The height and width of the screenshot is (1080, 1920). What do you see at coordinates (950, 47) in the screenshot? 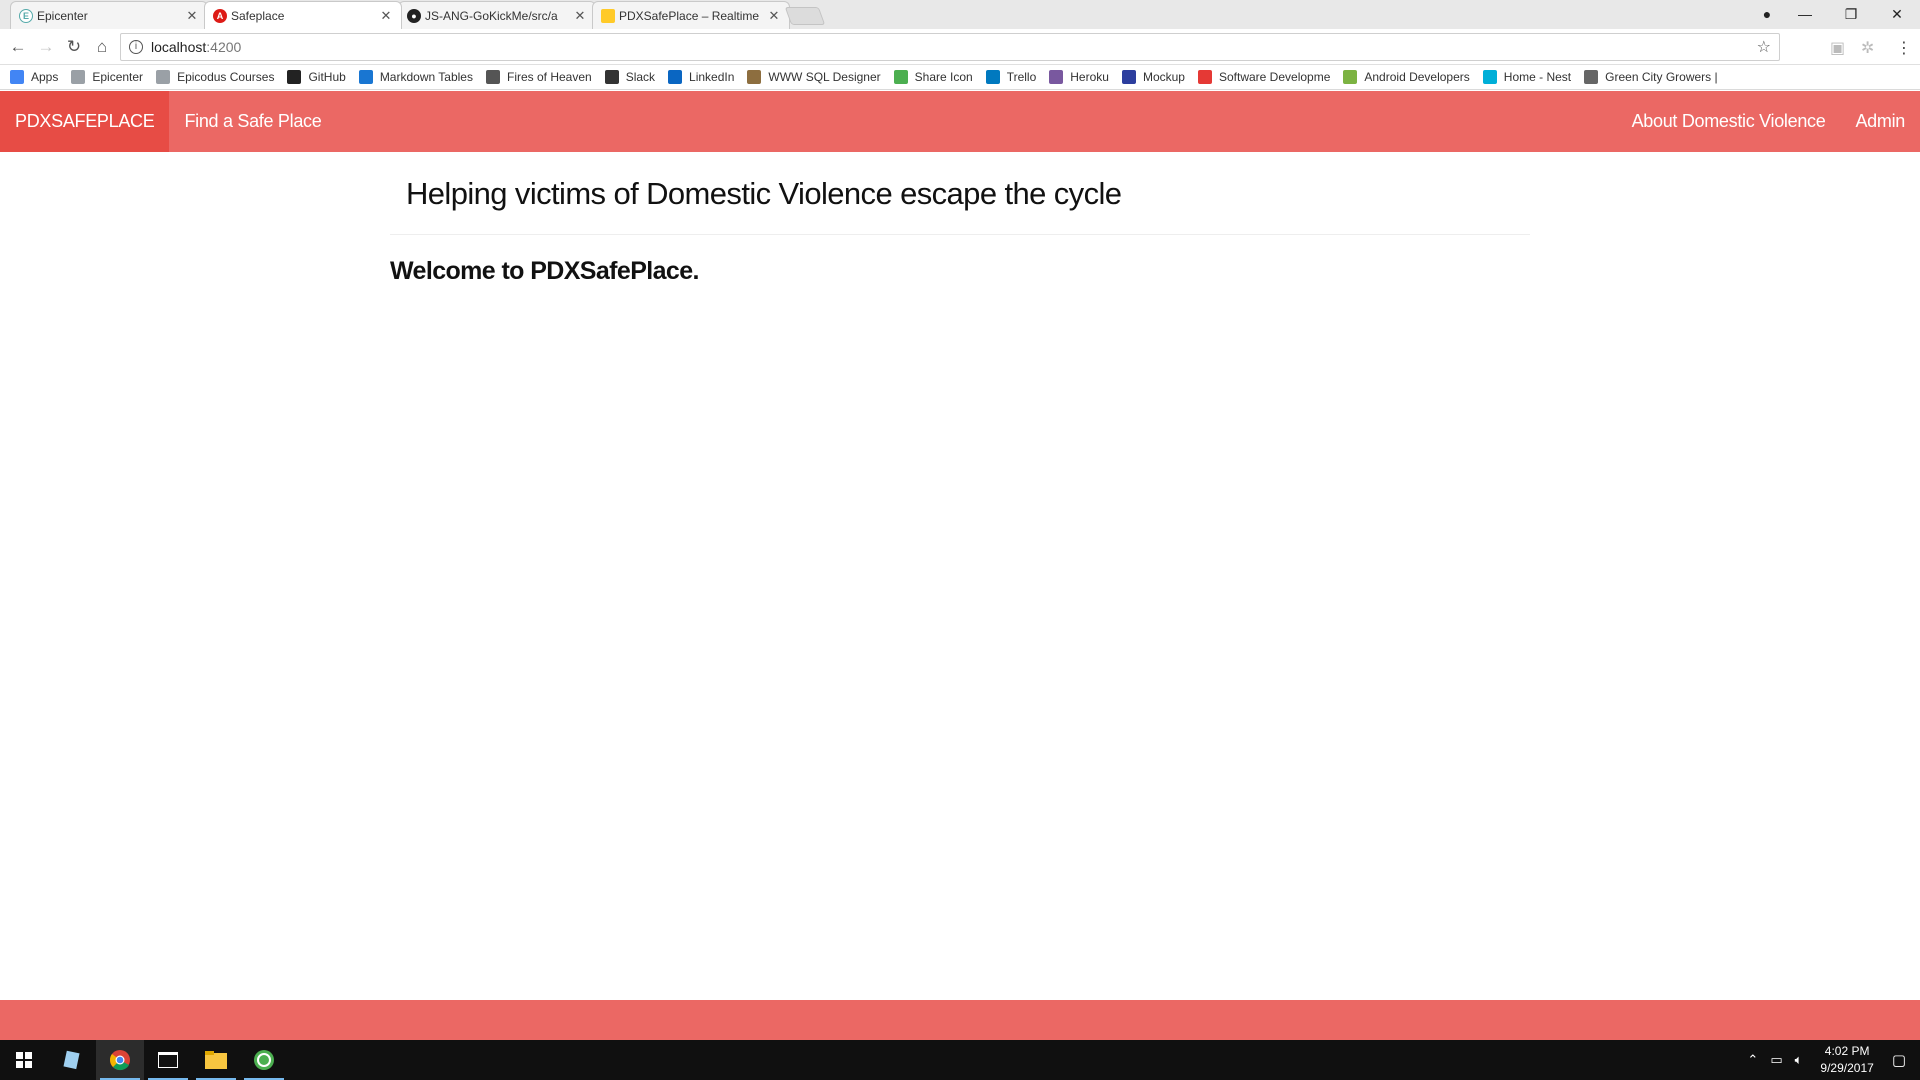
I see `address-bar: i localhost:4200 ☆` at bounding box center [950, 47].